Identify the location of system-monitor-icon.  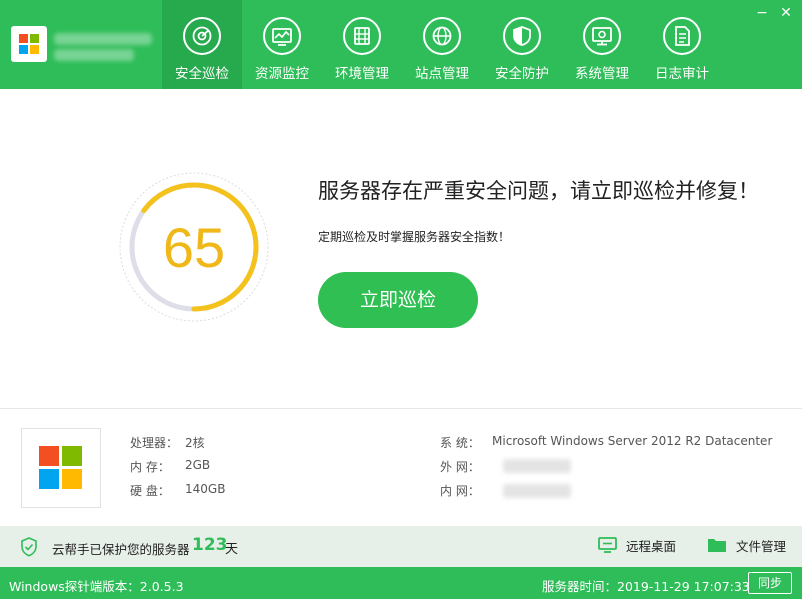
(602, 36).